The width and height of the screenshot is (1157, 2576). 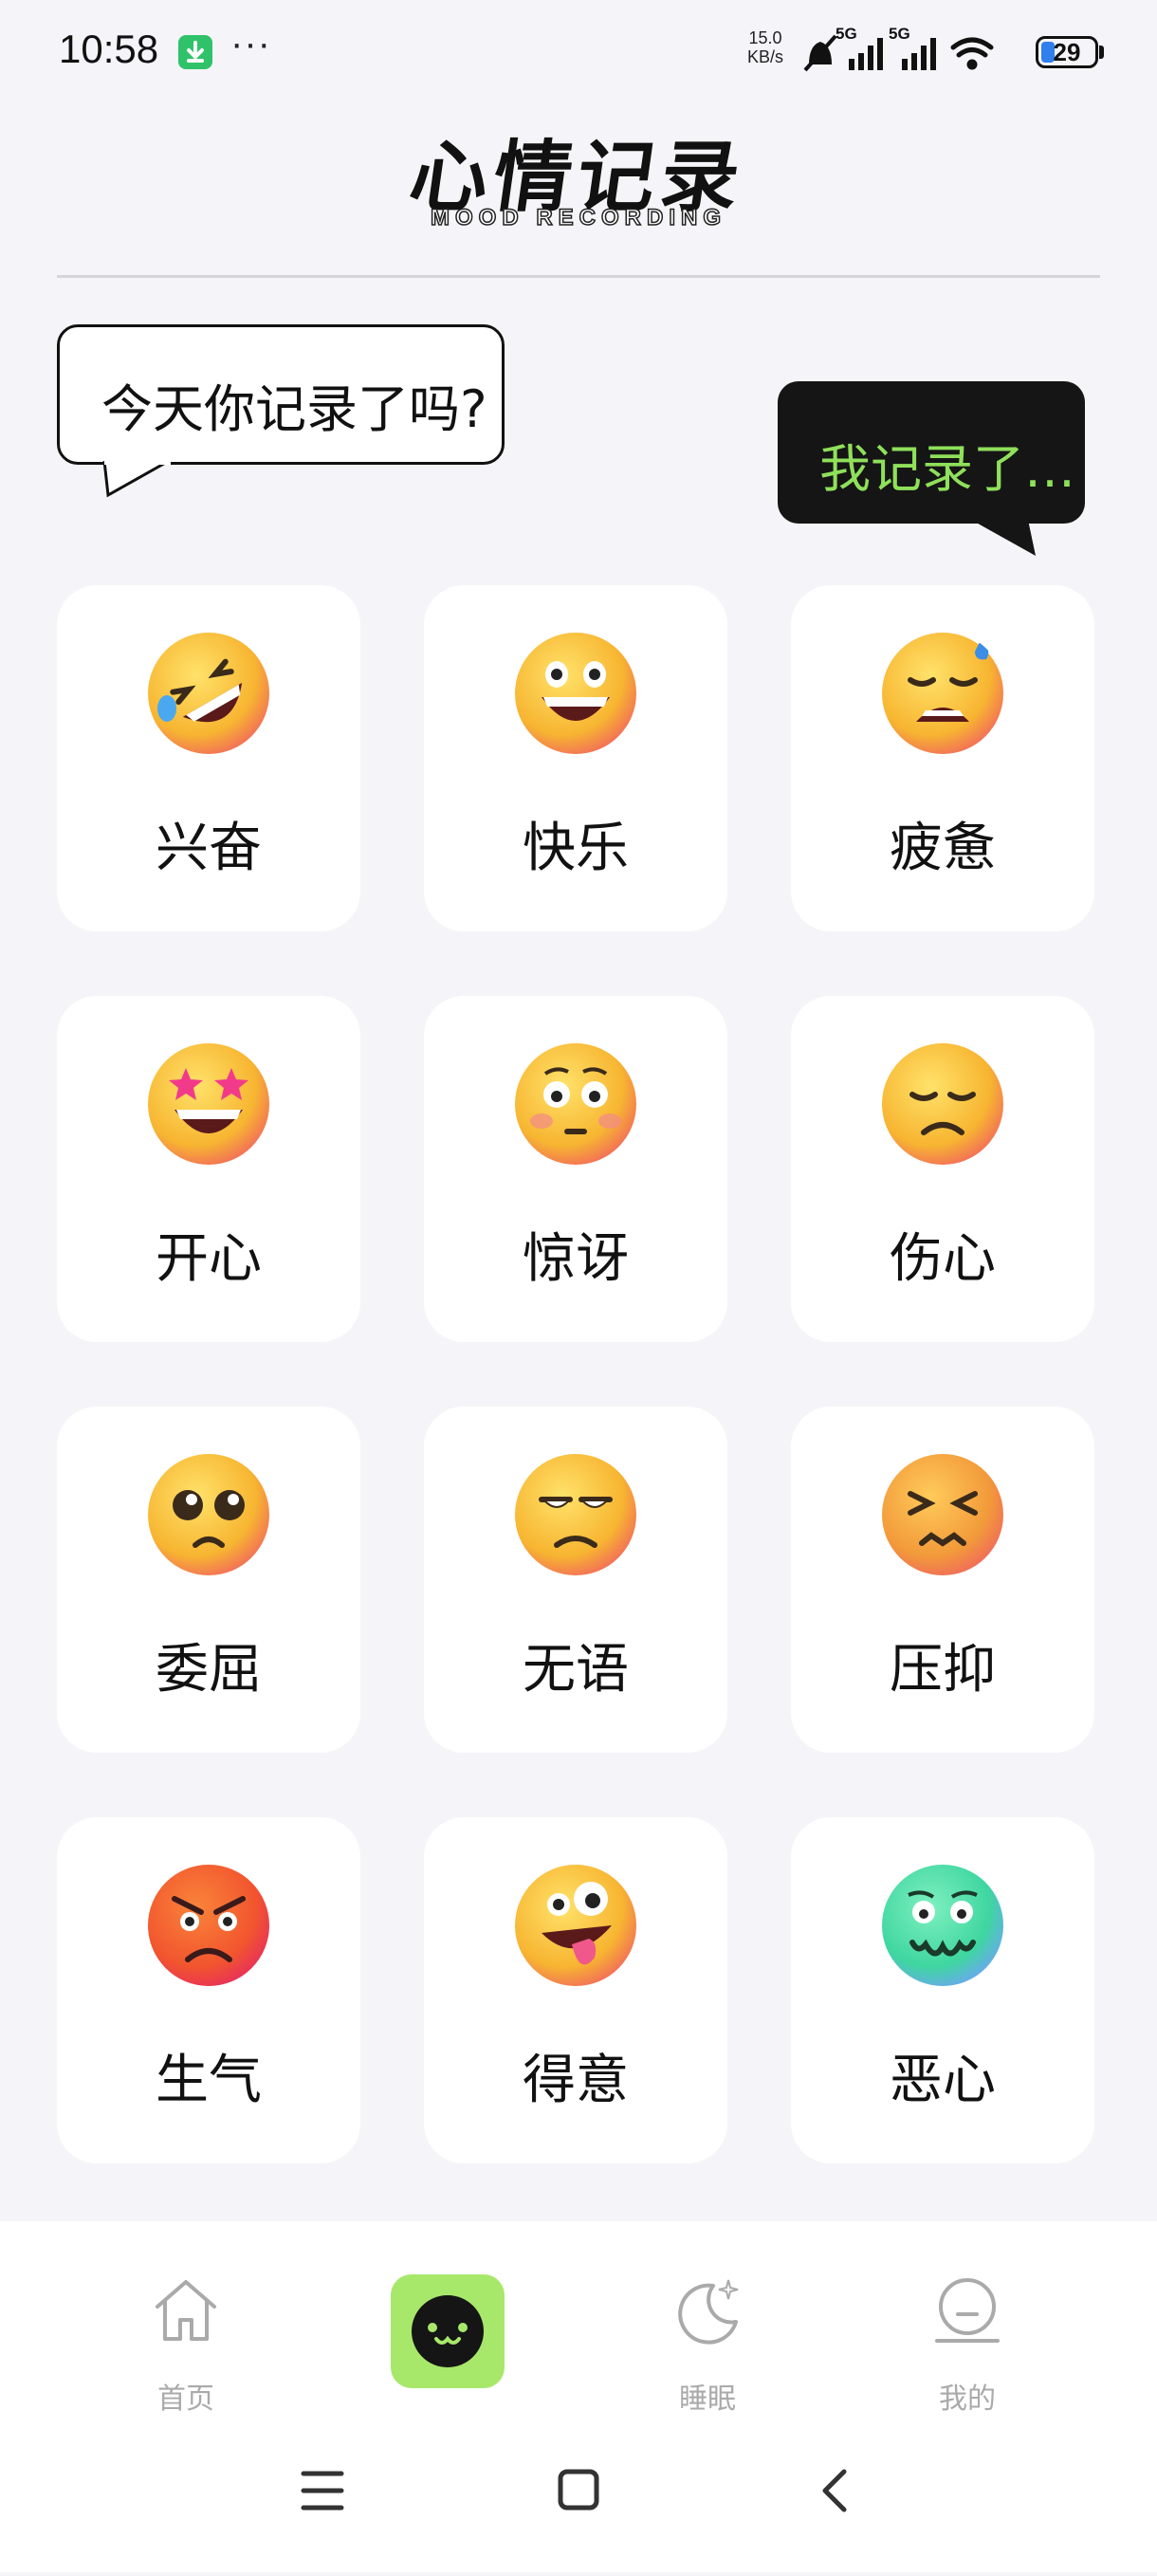 I want to click on pleading-emoji-icon, so click(x=208, y=1514).